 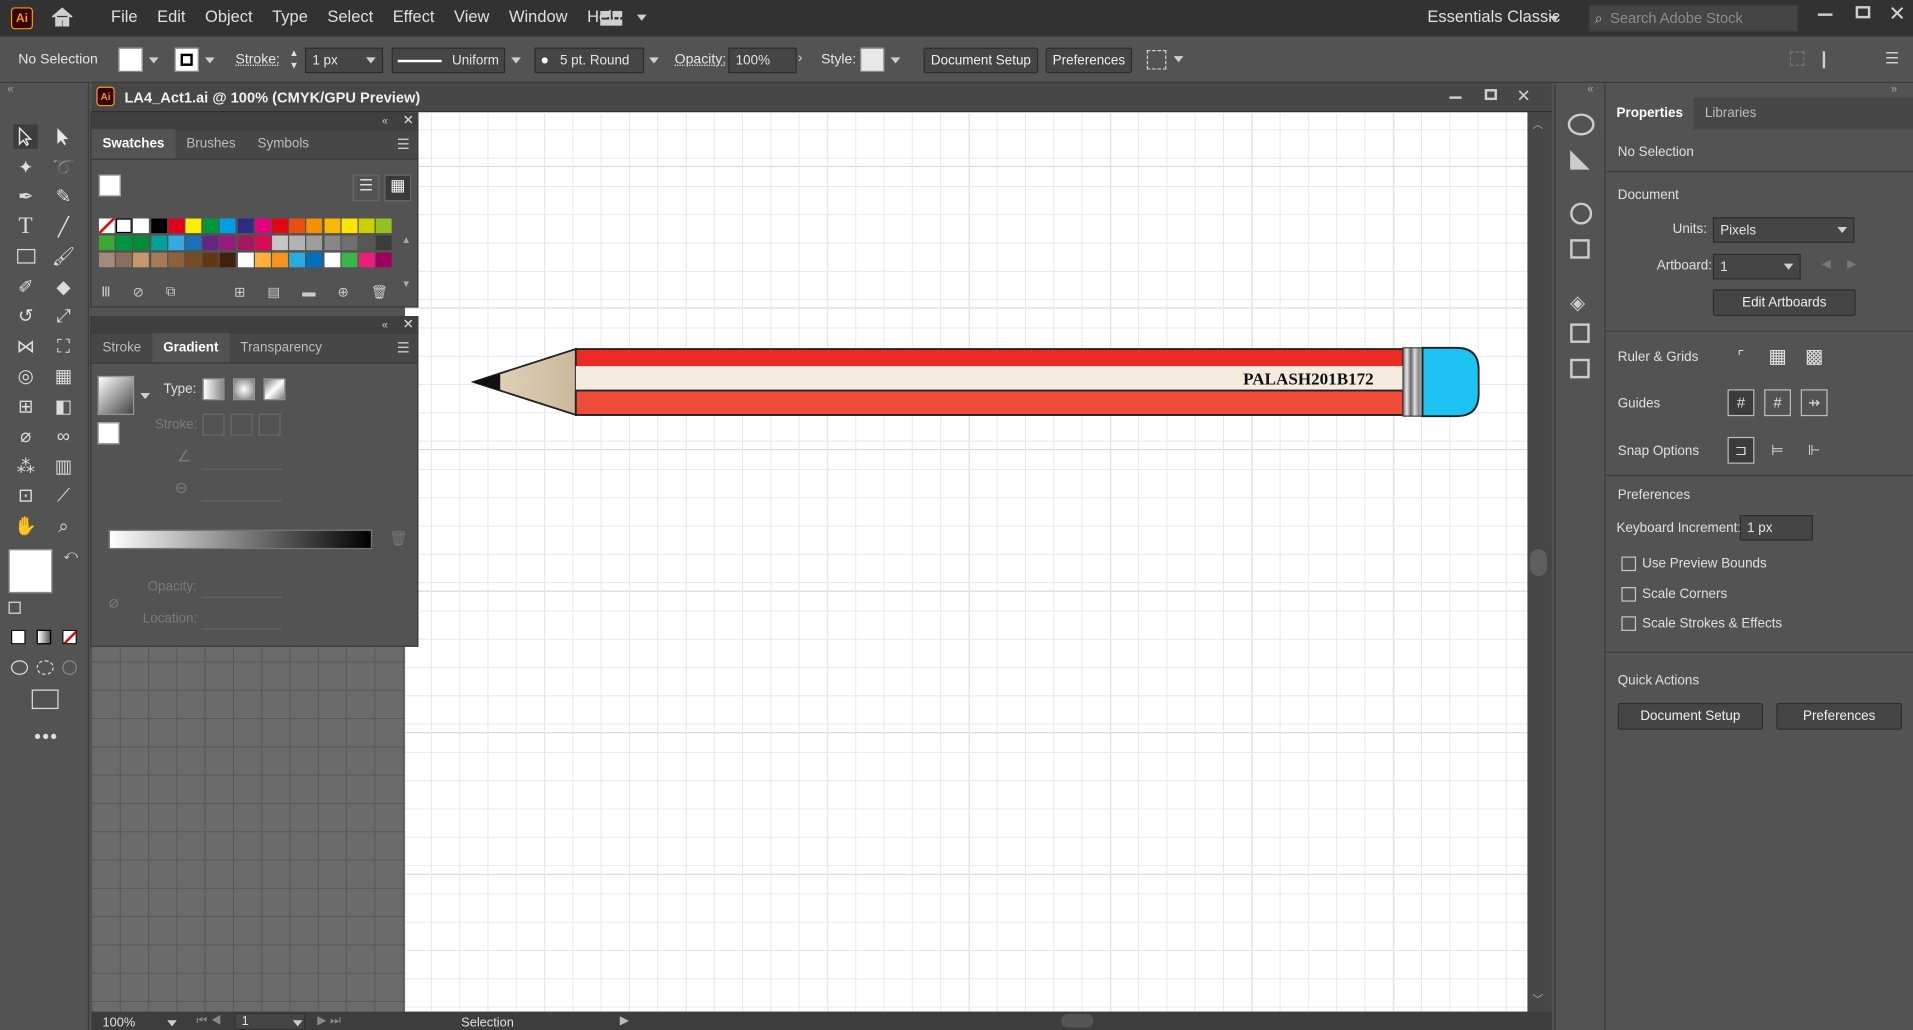 I want to click on rulers-icon: ⌜, so click(x=1741, y=356).